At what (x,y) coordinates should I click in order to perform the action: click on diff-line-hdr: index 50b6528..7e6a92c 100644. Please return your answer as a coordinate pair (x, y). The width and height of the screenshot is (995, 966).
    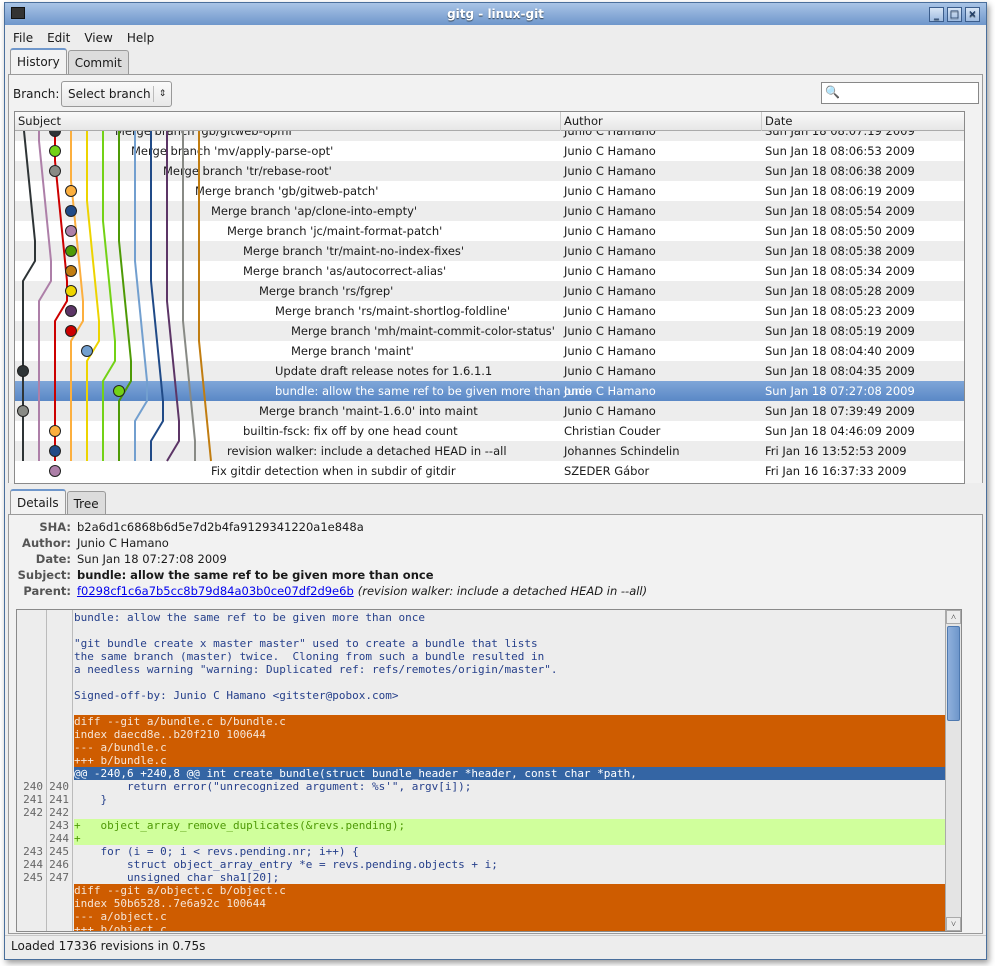
    Looking at the image, I should click on (481, 903).